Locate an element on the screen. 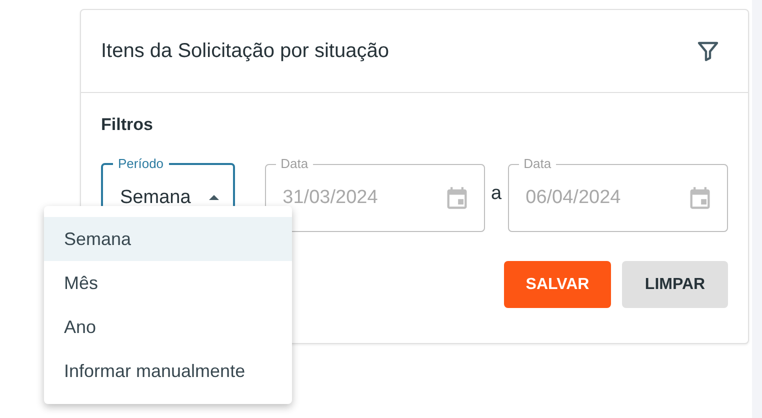  action-button: LIMPAR is located at coordinates (675, 284).